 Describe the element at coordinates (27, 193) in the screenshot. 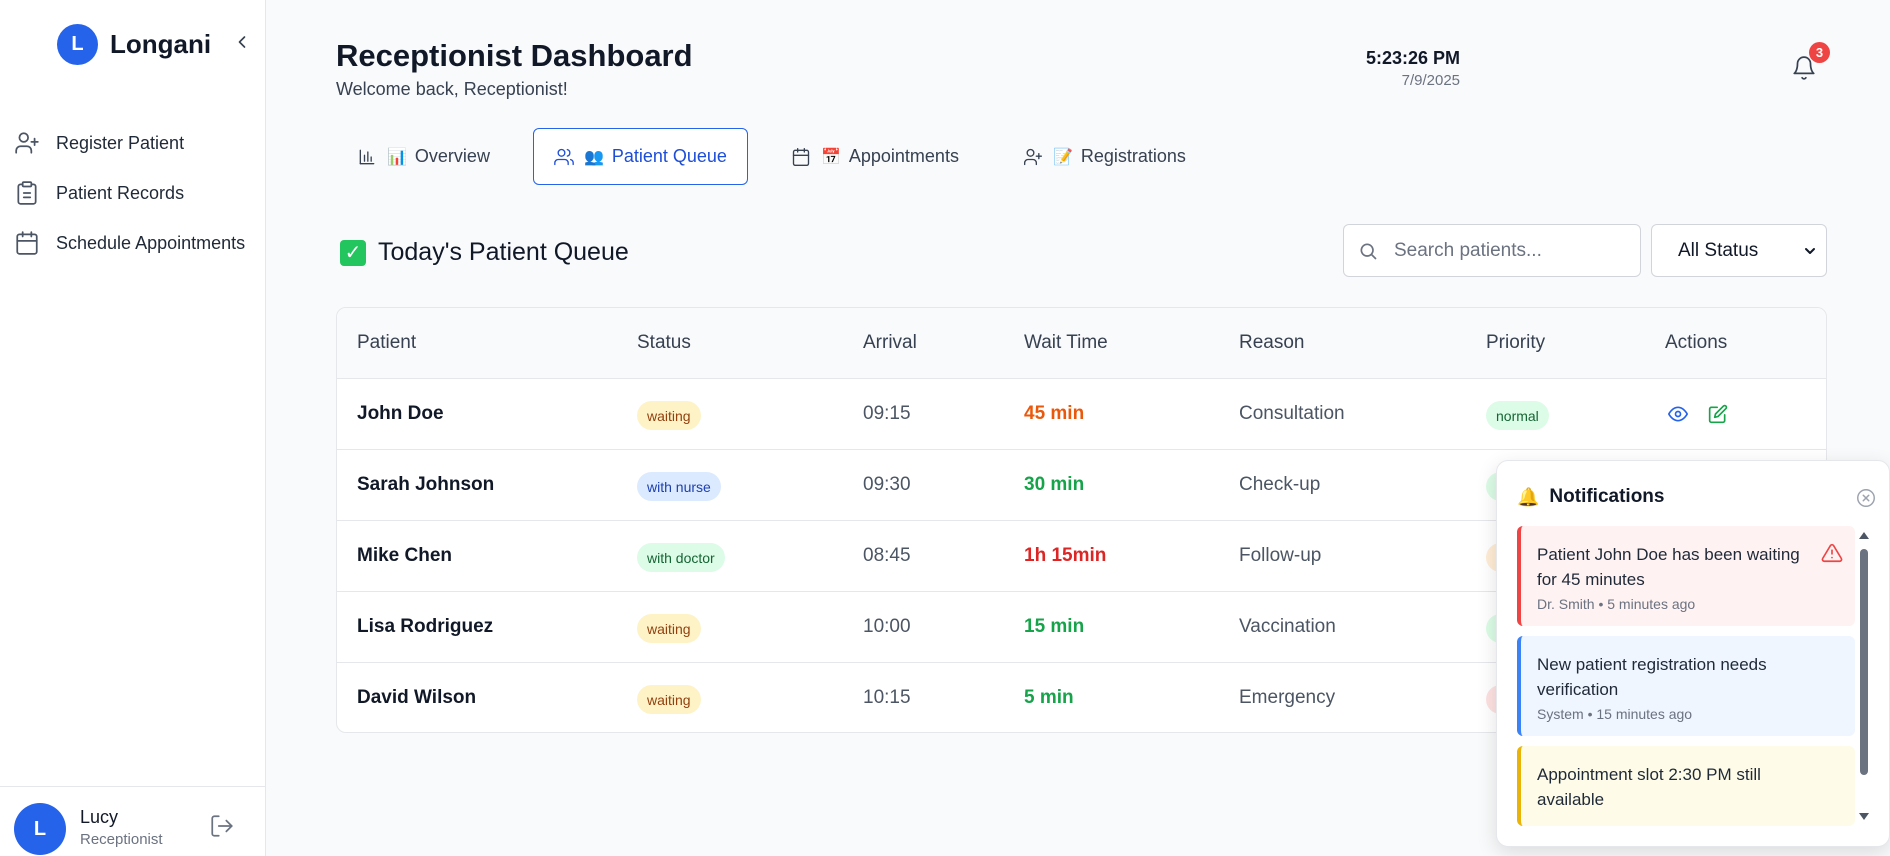

I see `clipboard-icon` at that location.